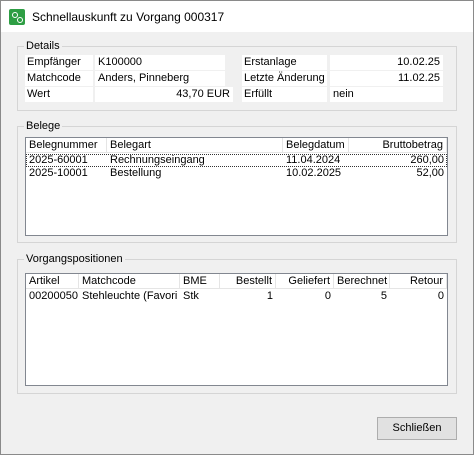 Image resolution: width=474 pixels, height=455 pixels. I want to click on col-bme: BME, so click(200, 281).